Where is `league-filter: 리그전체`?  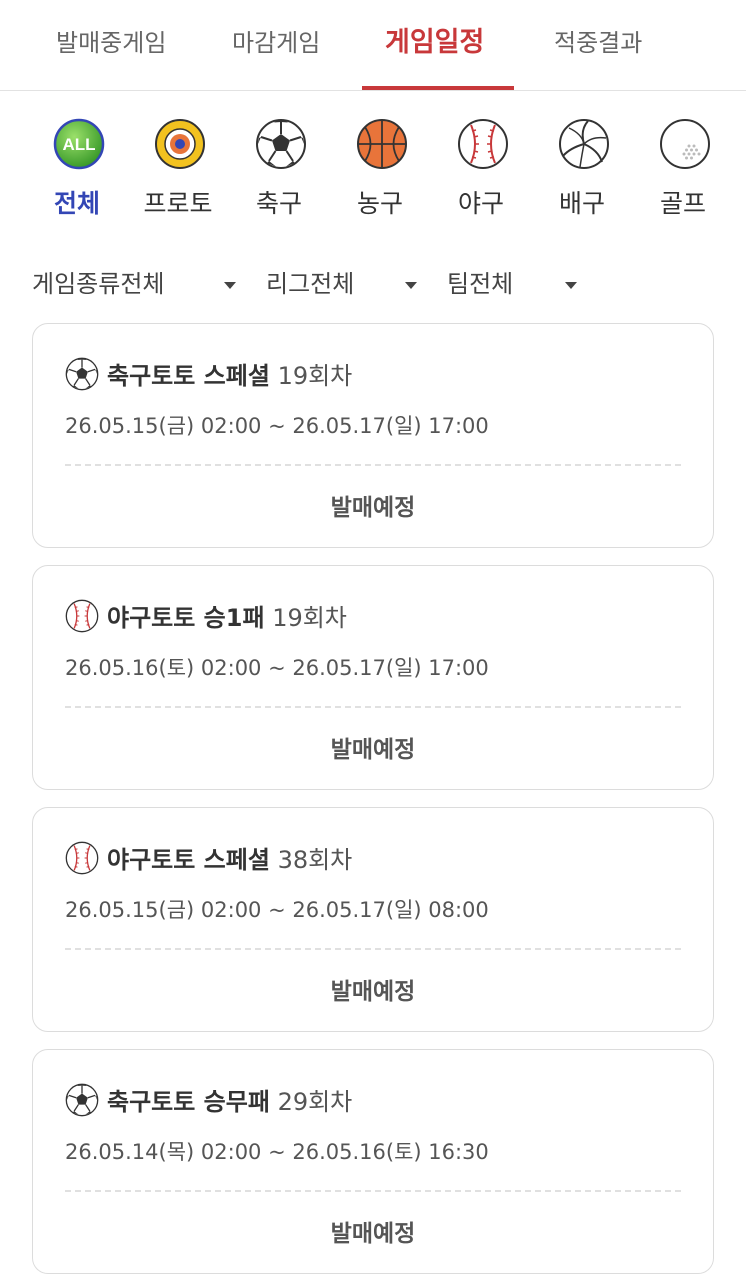
league-filter: 리그전체 is located at coordinates (346, 284).